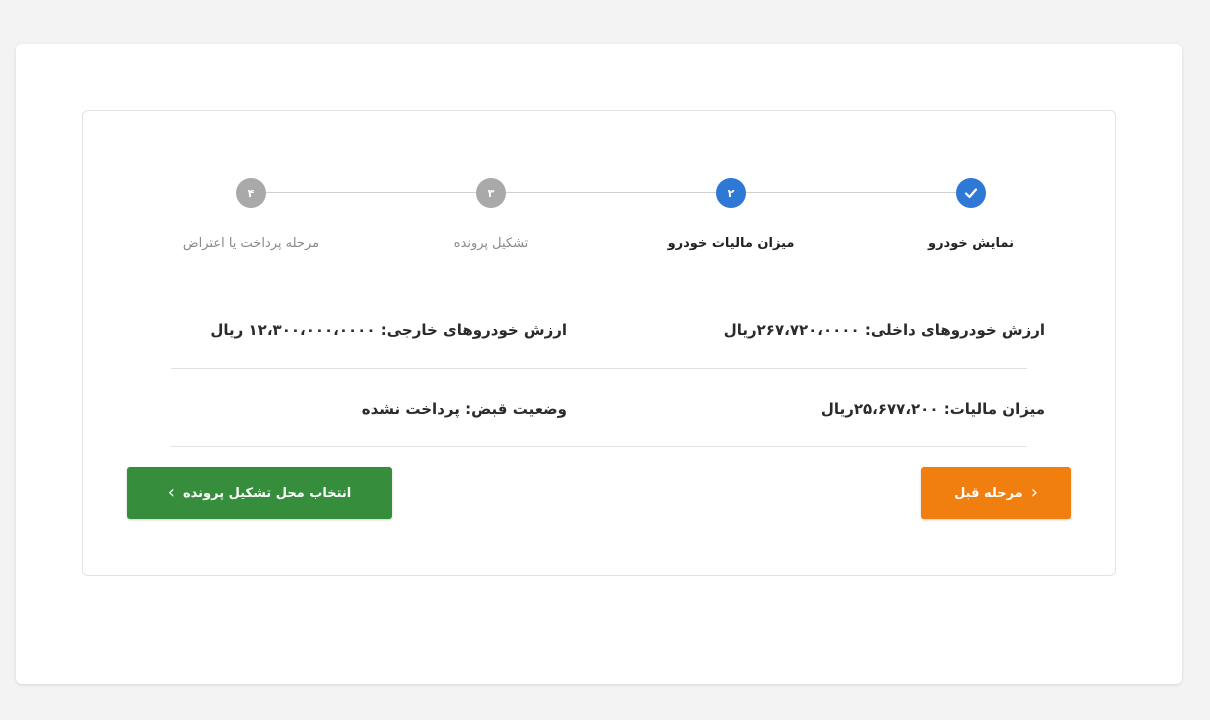 The width and height of the screenshot is (1210, 720). I want to click on step-1-label: نمایش خودرو, so click(971, 243).